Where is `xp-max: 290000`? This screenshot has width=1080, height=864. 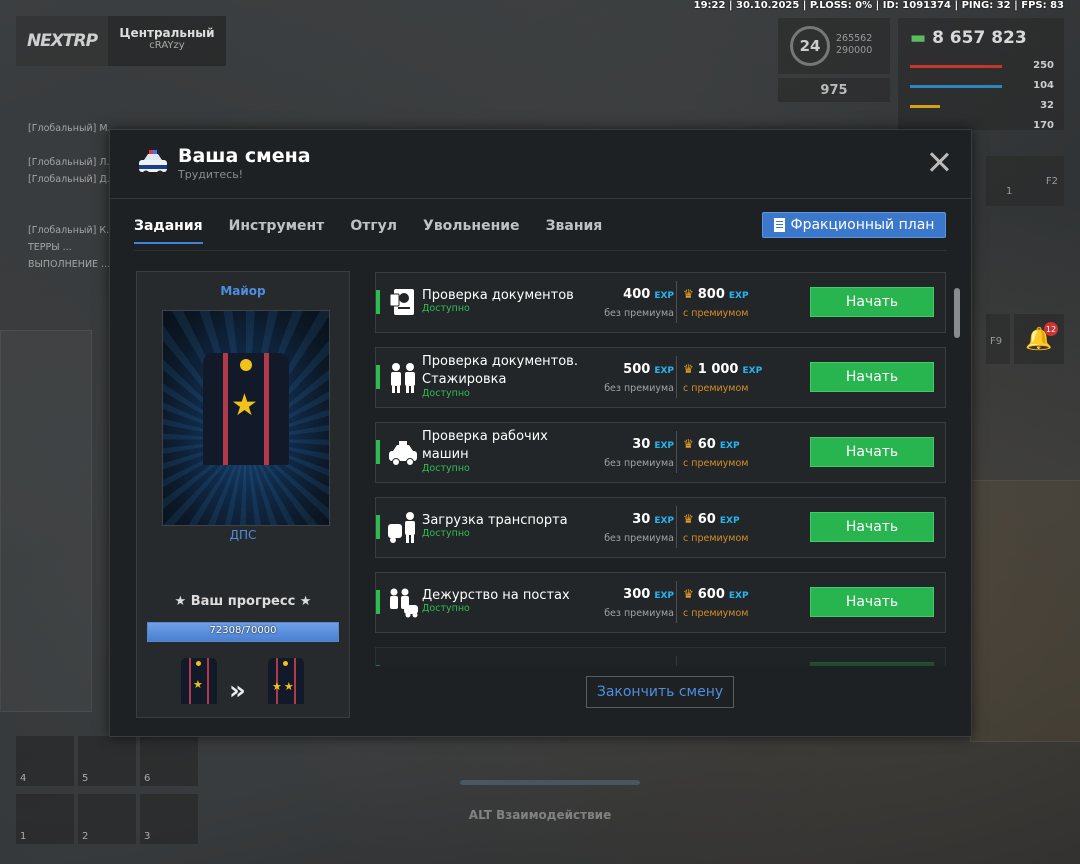 xp-max: 290000 is located at coordinates (854, 50).